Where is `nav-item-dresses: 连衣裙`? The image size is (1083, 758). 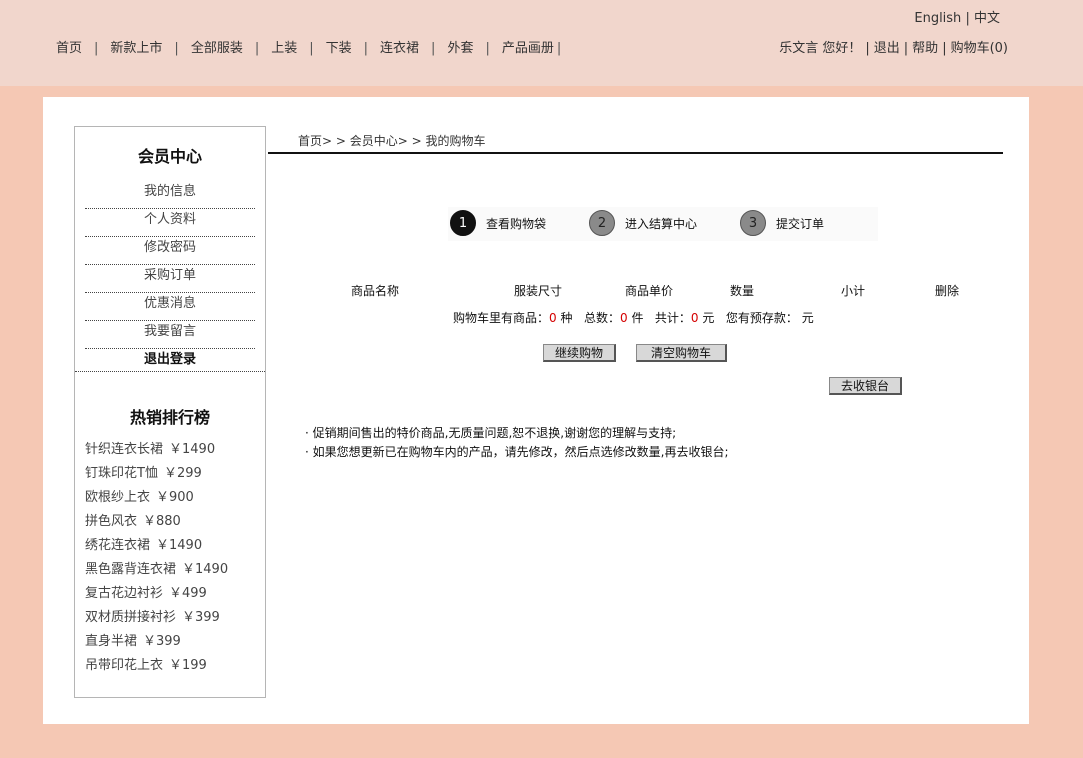 nav-item-dresses: 连衣裙 is located at coordinates (399, 48).